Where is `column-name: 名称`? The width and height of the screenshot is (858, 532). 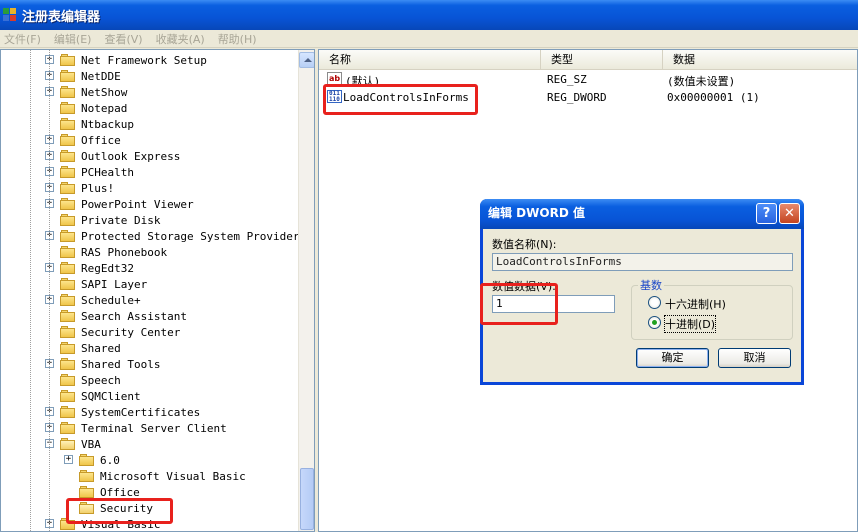 column-name: 名称 is located at coordinates (430, 60).